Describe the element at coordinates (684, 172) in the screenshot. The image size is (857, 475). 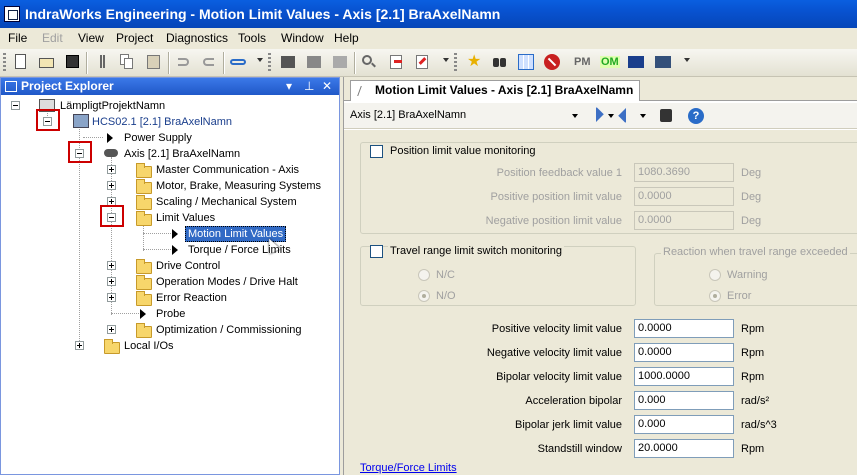
I see `position-feedback-field: 1080.3690` at that location.